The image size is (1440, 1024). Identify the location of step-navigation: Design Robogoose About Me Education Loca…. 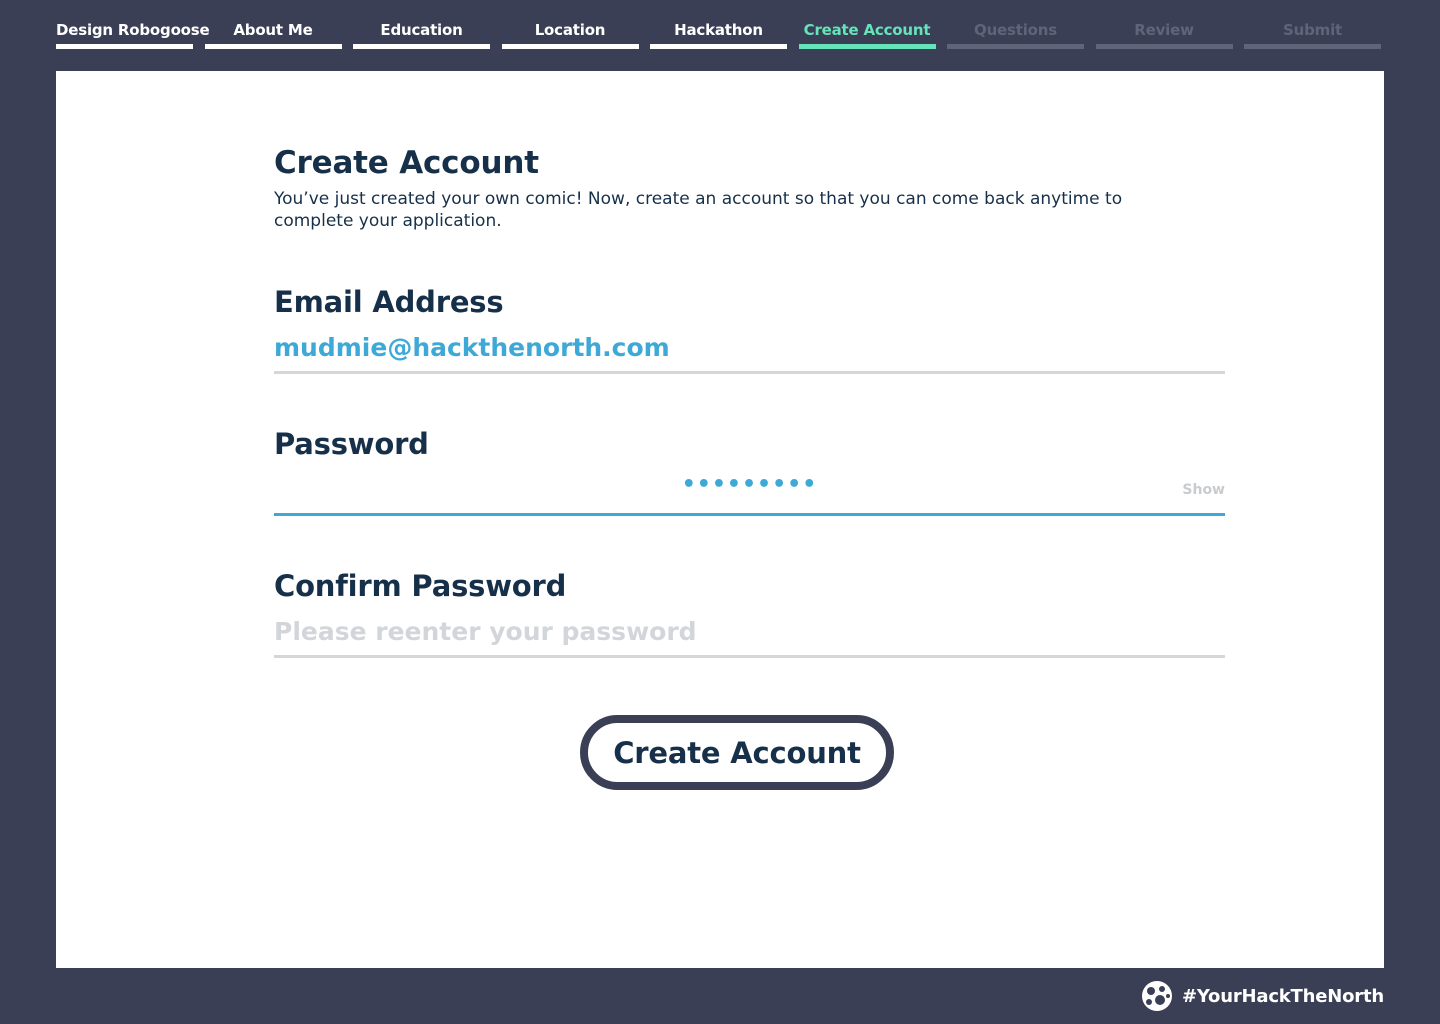
(720, 28).